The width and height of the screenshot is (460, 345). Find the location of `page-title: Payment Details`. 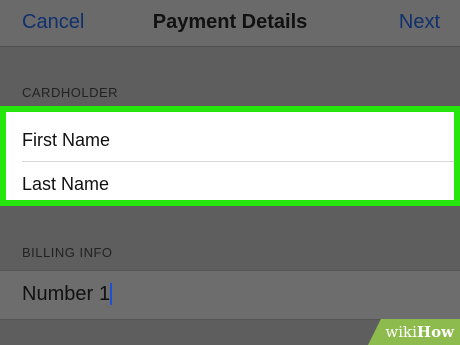

page-title: Payment Details is located at coordinates (230, 22).